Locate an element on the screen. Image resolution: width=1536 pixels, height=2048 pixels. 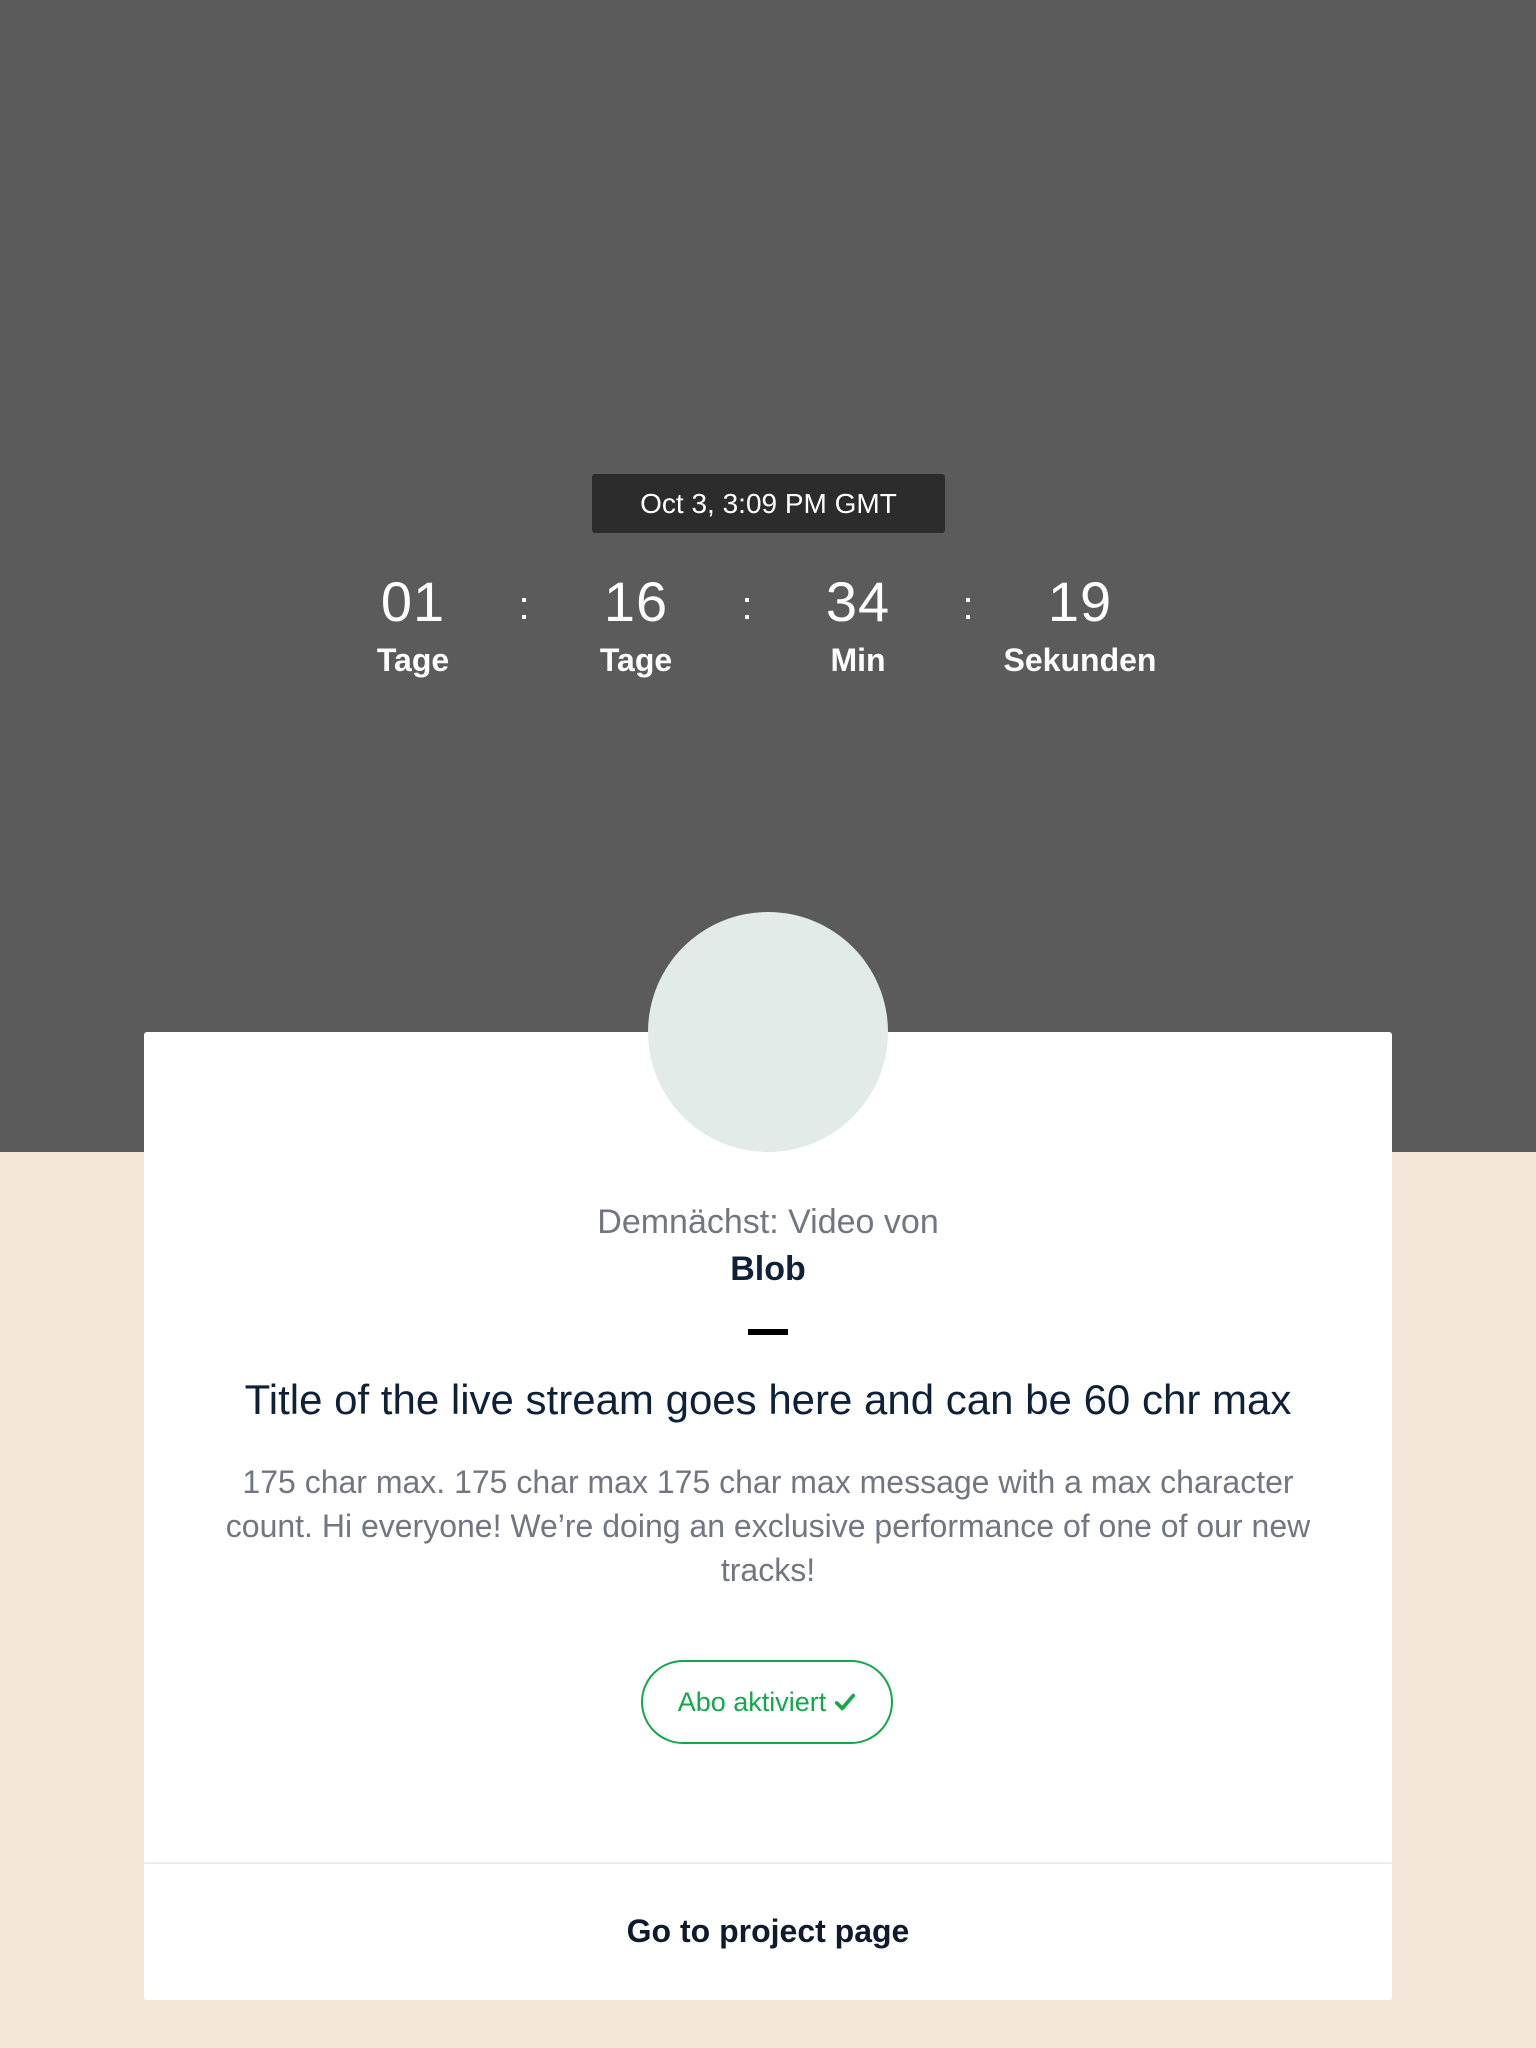
countdown-label: Min is located at coordinates (858, 660).